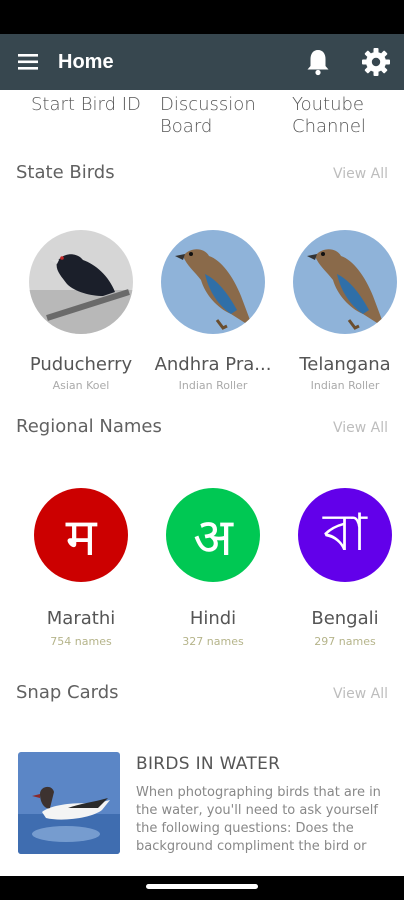 The height and width of the screenshot is (900, 404). I want to click on state-name: Puducherry, so click(81, 364).